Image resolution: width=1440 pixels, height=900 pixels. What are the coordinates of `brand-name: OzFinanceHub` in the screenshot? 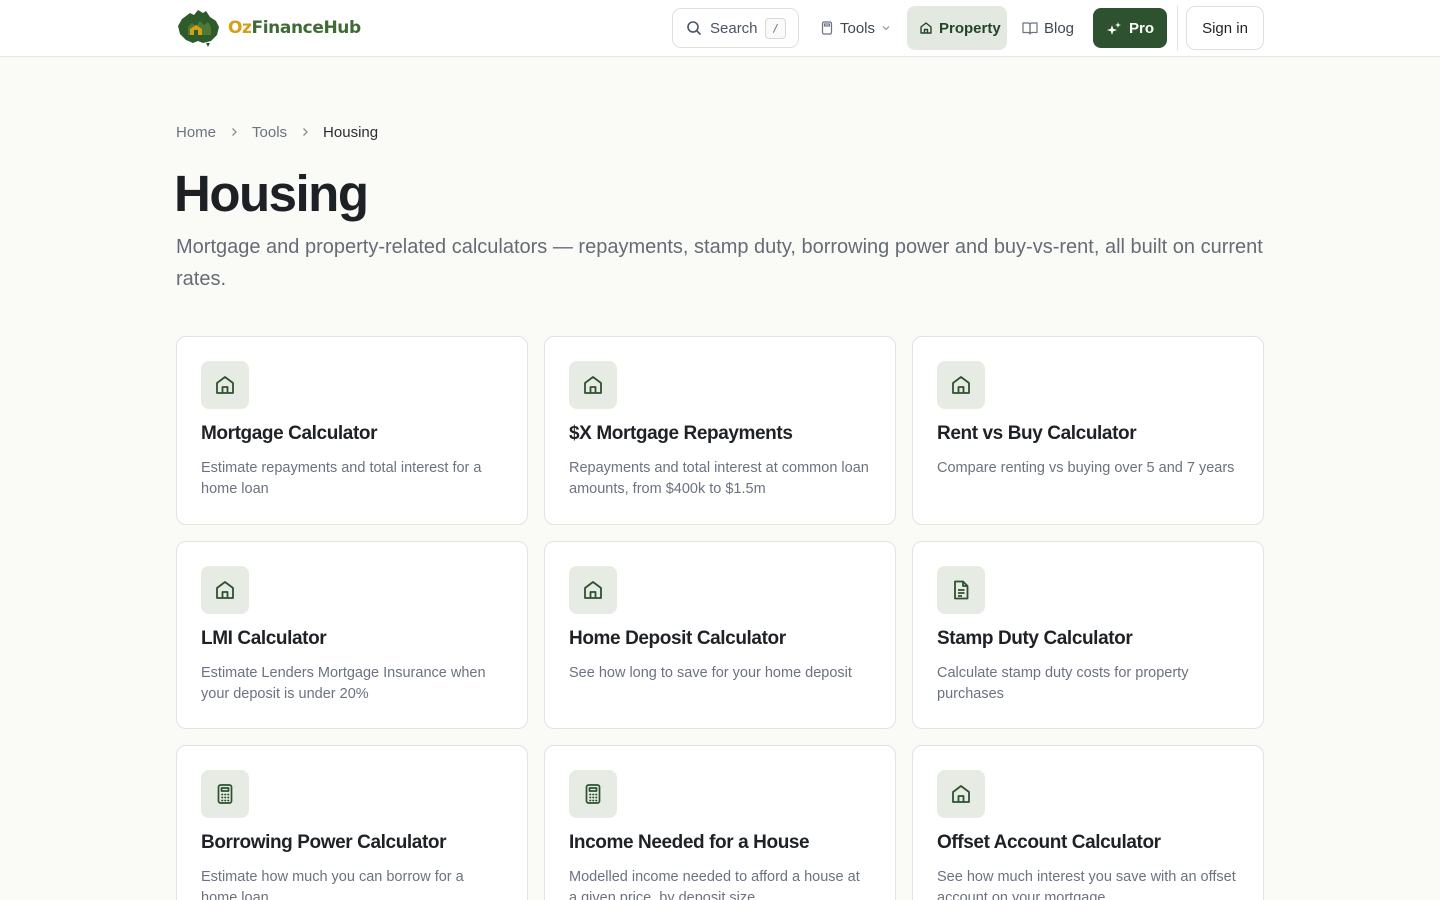 It's located at (294, 28).